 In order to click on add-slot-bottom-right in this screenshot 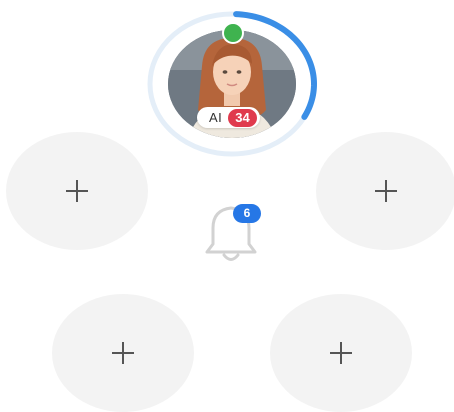, I will do `click(341, 353)`.